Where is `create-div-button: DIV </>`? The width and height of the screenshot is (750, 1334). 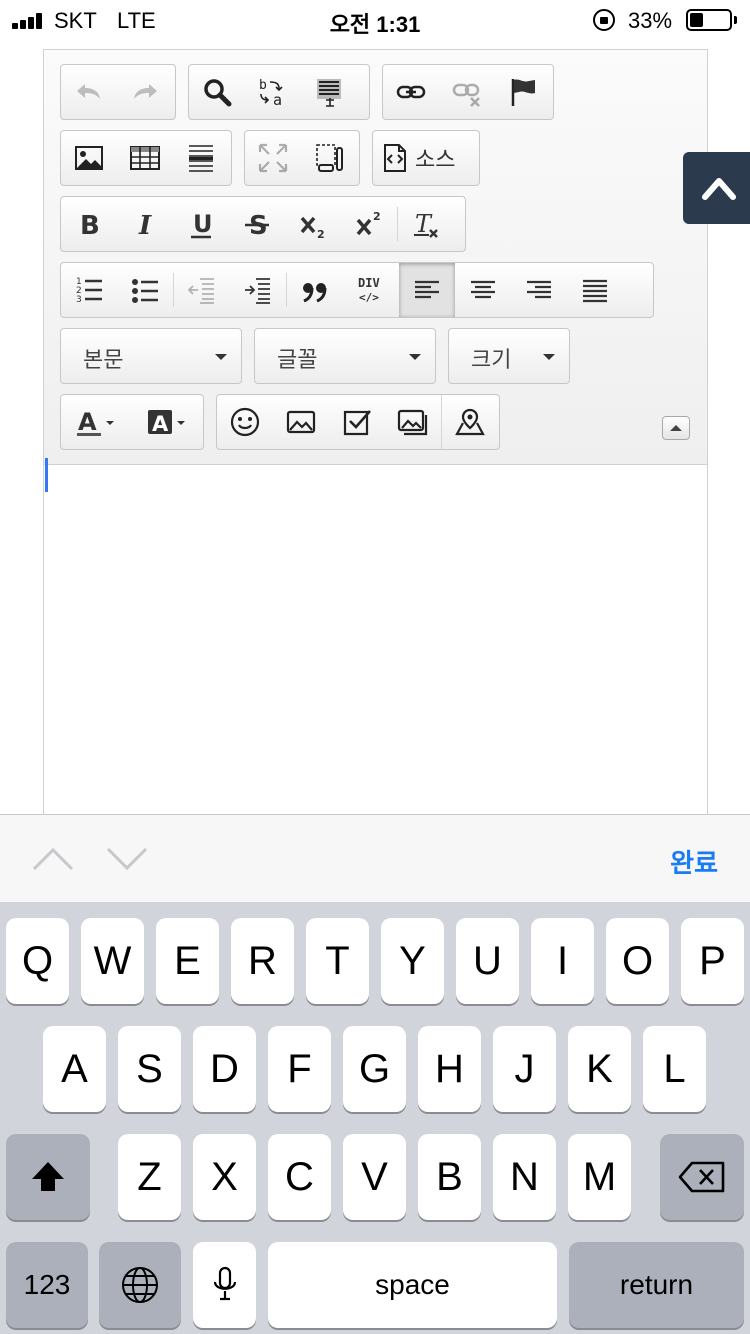
create-div-button: DIV </> is located at coordinates (371, 290).